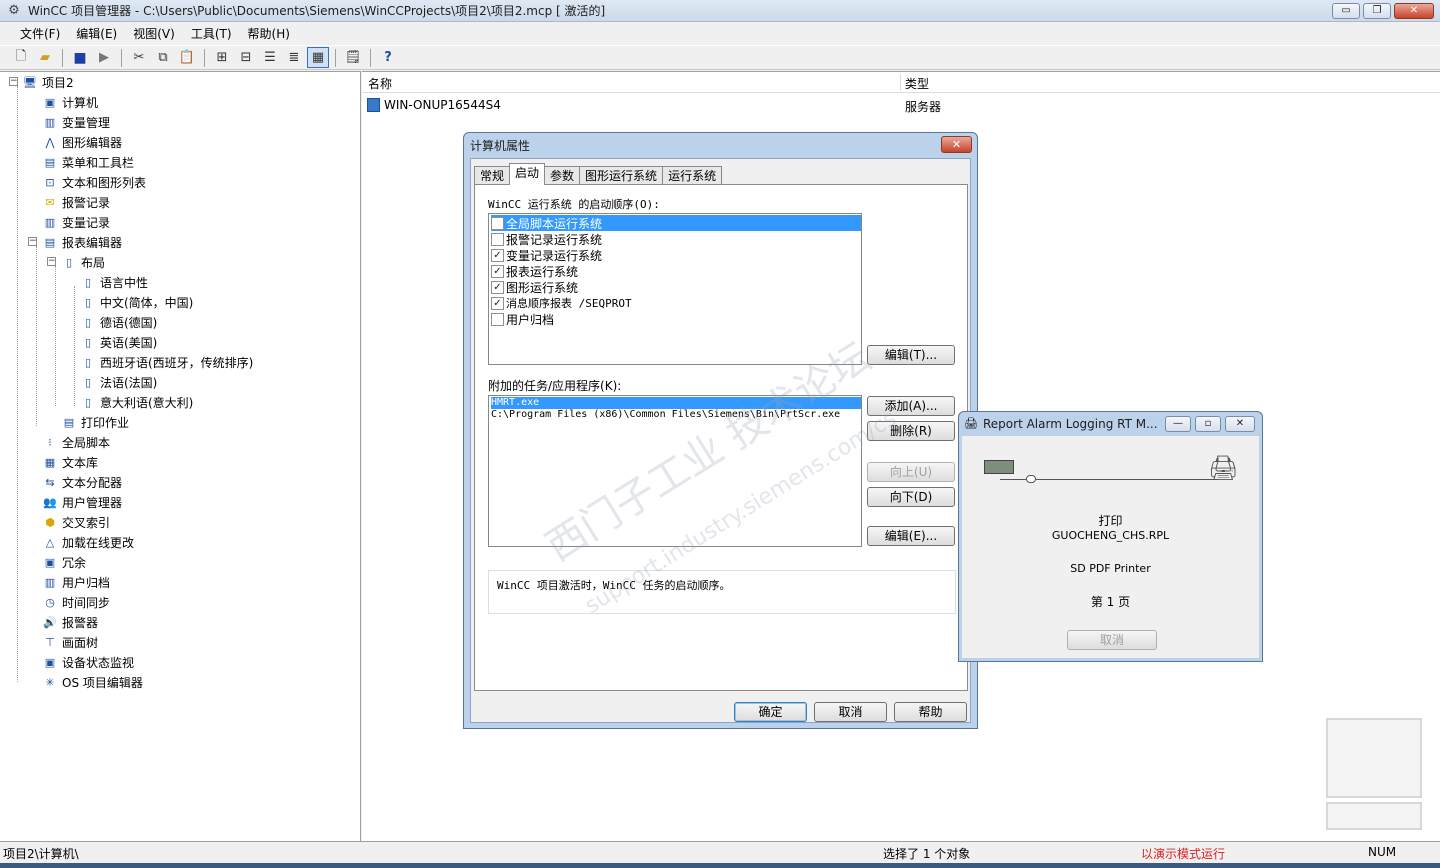  Describe the element at coordinates (70, 102) in the screenshot. I see `tree-item-computer: ▣ 计算机` at that location.